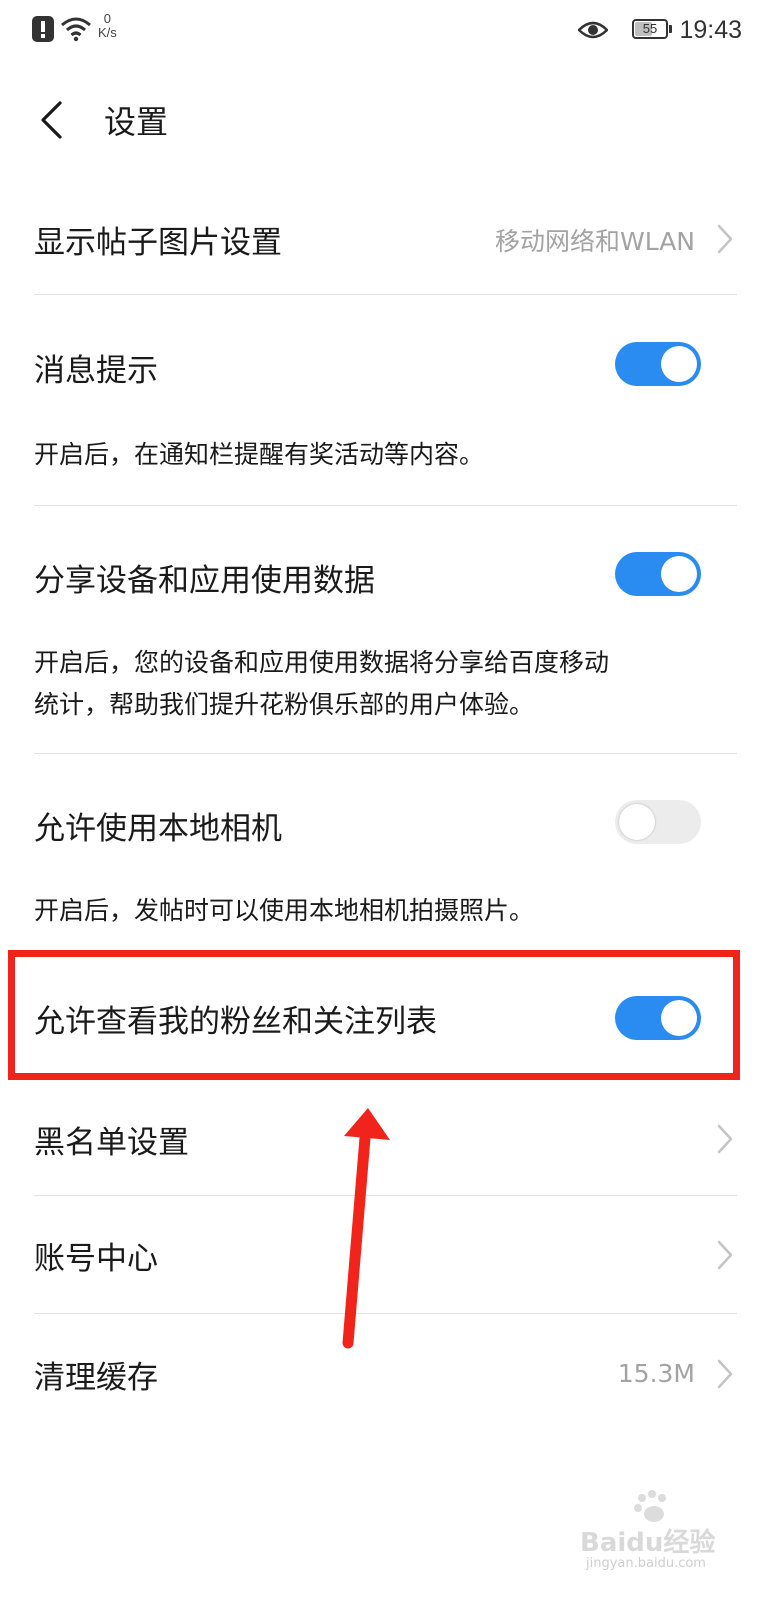  What do you see at coordinates (96, 1259) in the screenshot?
I see `setting-label: 账号中心` at bounding box center [96, 1259].